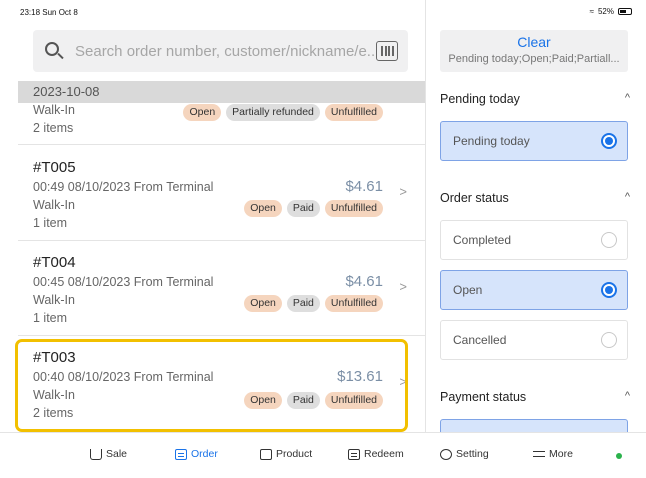 The height and width of the screenshot is (478, 646). Describe the element at coordinates (446, 454) in the screenshot. I see `gear-icon` at that location.